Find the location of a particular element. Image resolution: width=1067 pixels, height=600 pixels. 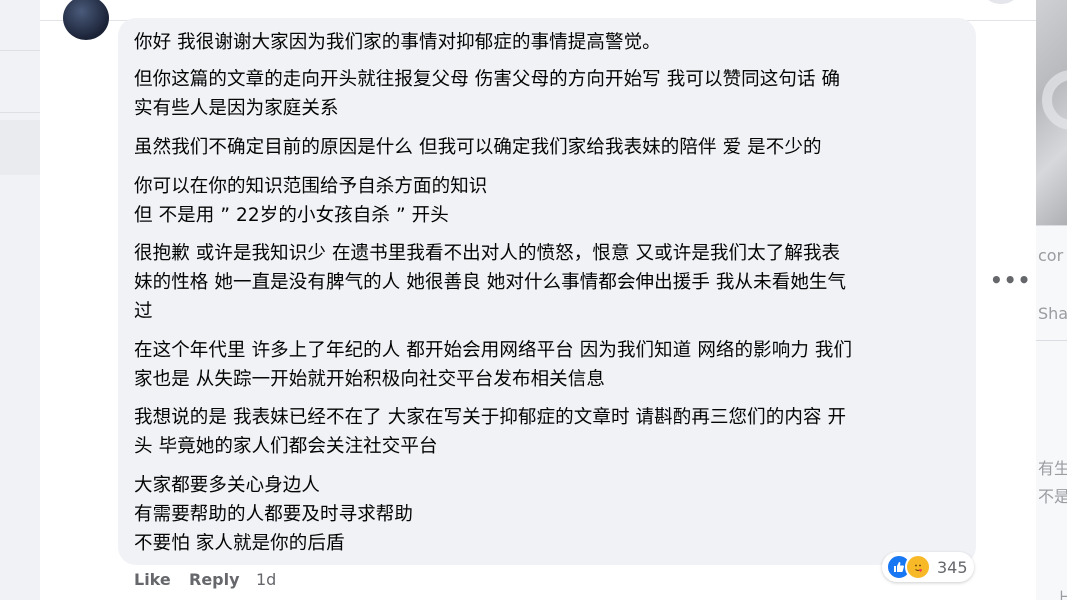

comment-line: 虽然我们不确定目前的原因是什么 但我可以确定我们家给我表妹的陪伴 爱 是不少的 is located at coordinates (478, 147).